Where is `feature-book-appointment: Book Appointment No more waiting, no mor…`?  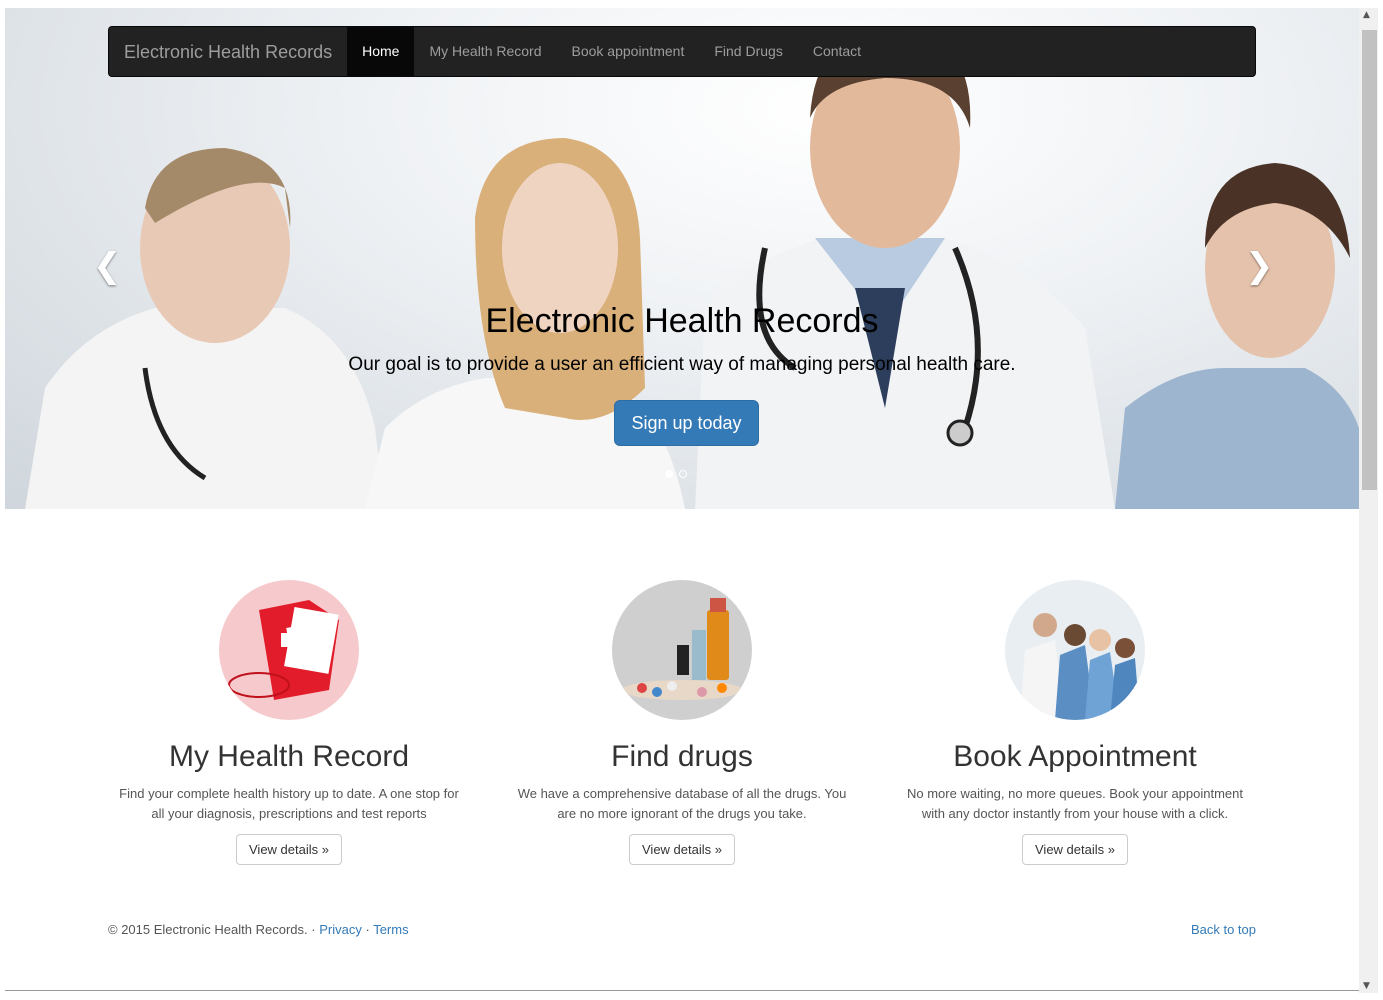
feature-book-appointment: Book Appointment No more waiting, no mor… is located at coordinates (1075, 722).